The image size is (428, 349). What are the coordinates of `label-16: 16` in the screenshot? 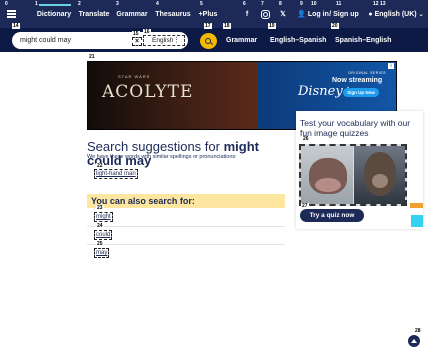 It's located at (147, 32).